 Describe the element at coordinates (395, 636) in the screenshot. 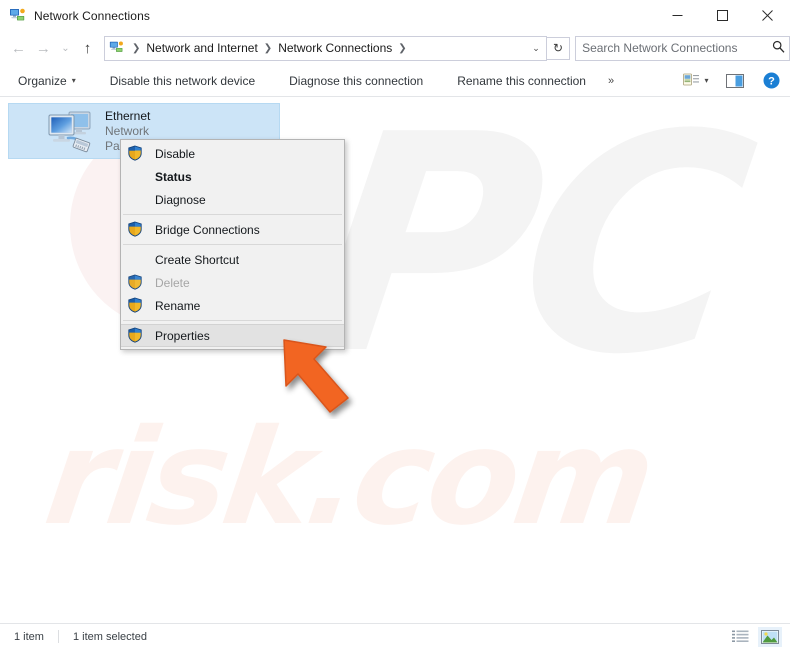

I see `status-bar: 1 item 1 item selected` at that location.